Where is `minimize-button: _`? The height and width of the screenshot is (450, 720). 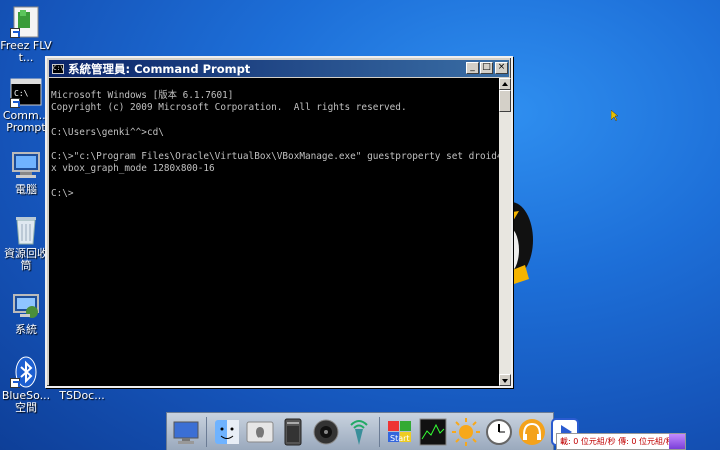 minimize-button: _ is located at coordinates (472, 68).